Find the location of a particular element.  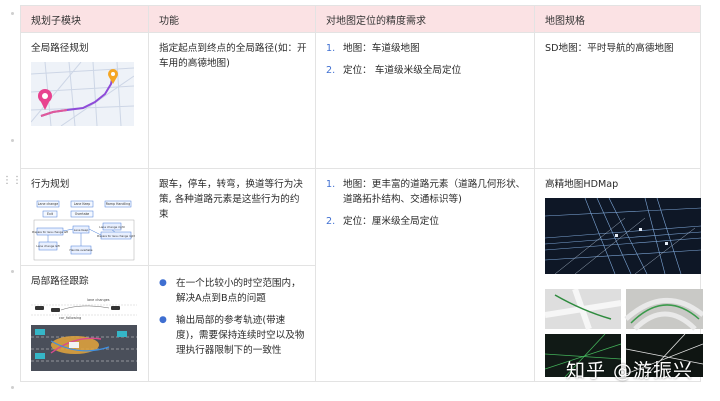

module-name: 行为规划 is located at coordinates (50, 184).